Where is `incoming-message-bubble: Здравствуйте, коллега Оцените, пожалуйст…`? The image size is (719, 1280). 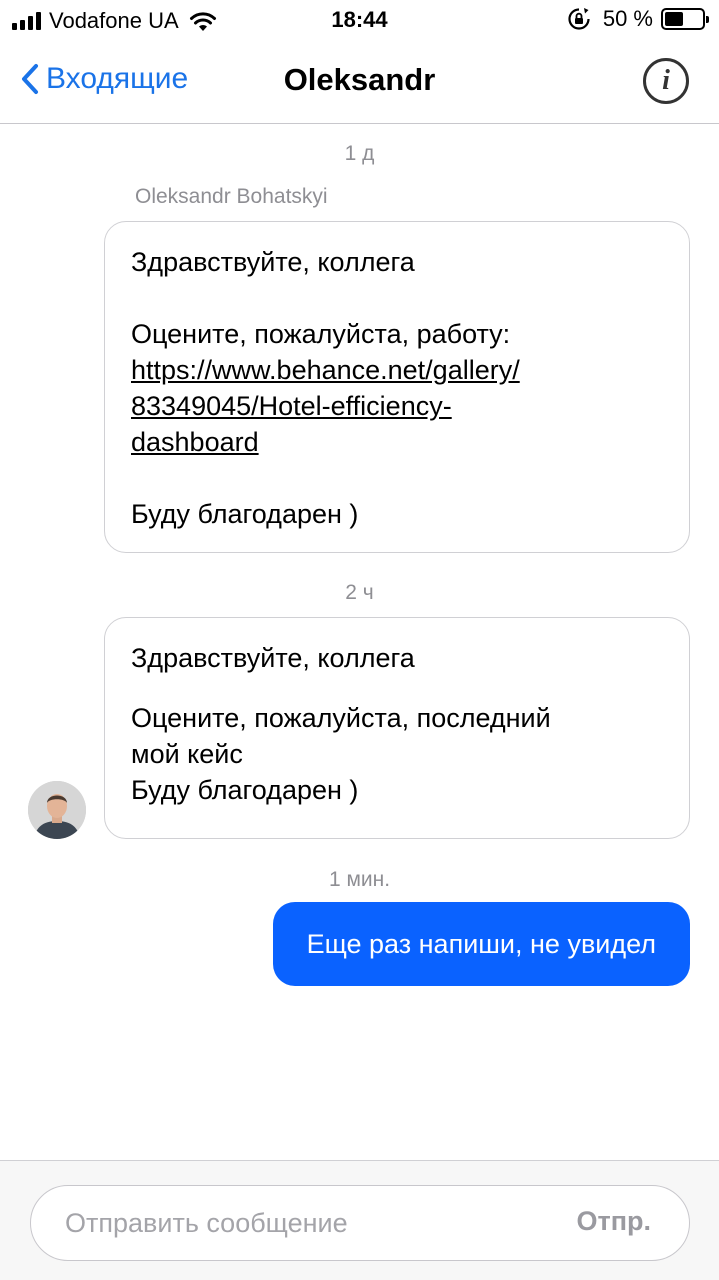
incoming-message-bubble: Здравствуйте, коллега Оцените, пожалуйст… is located at coordinates (397, 728).